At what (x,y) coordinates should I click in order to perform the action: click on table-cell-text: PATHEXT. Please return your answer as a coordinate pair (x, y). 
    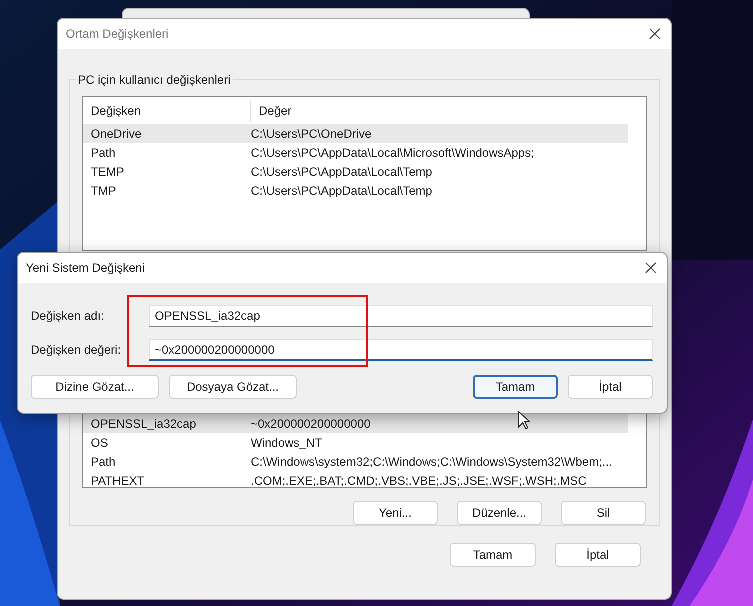
    Looking at the image, I should click on (118, 479).